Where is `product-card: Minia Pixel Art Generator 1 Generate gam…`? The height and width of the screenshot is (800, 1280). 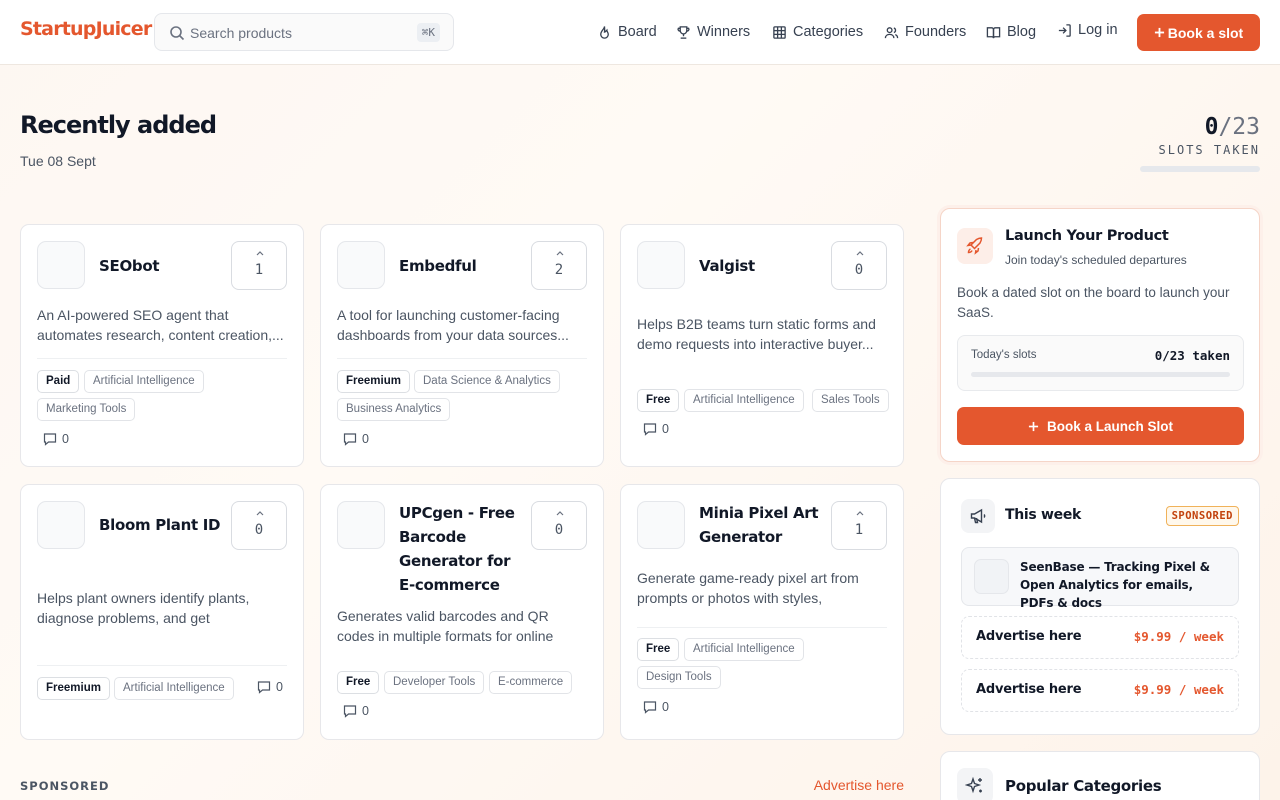 product-card: Minia Pixel Art Generator 1 Generate gam… is located at coordinates (762, 612).